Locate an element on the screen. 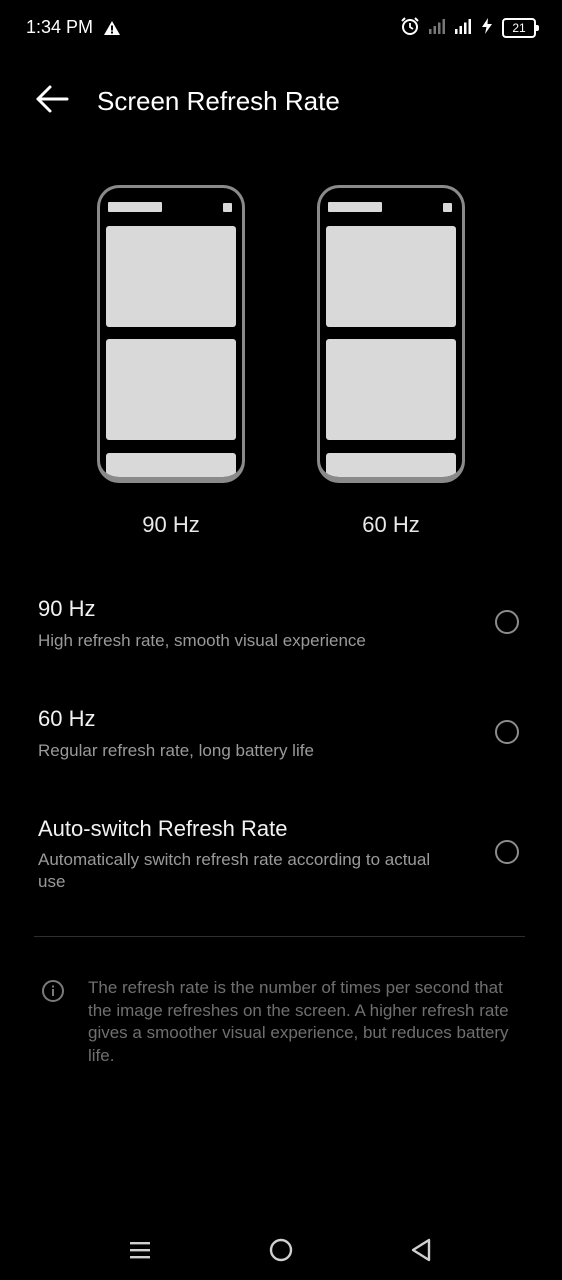 Image resolution: width=562 pixels, height=1280 pixels. page-title: Screen Refresh Rate is located at coordinates (218, 101).